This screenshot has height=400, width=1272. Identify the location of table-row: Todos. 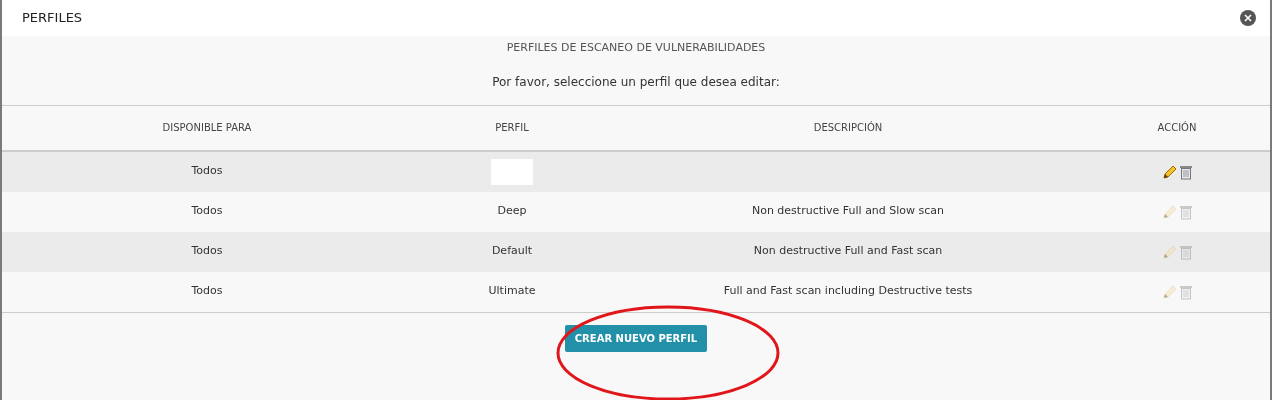
(636, 171).